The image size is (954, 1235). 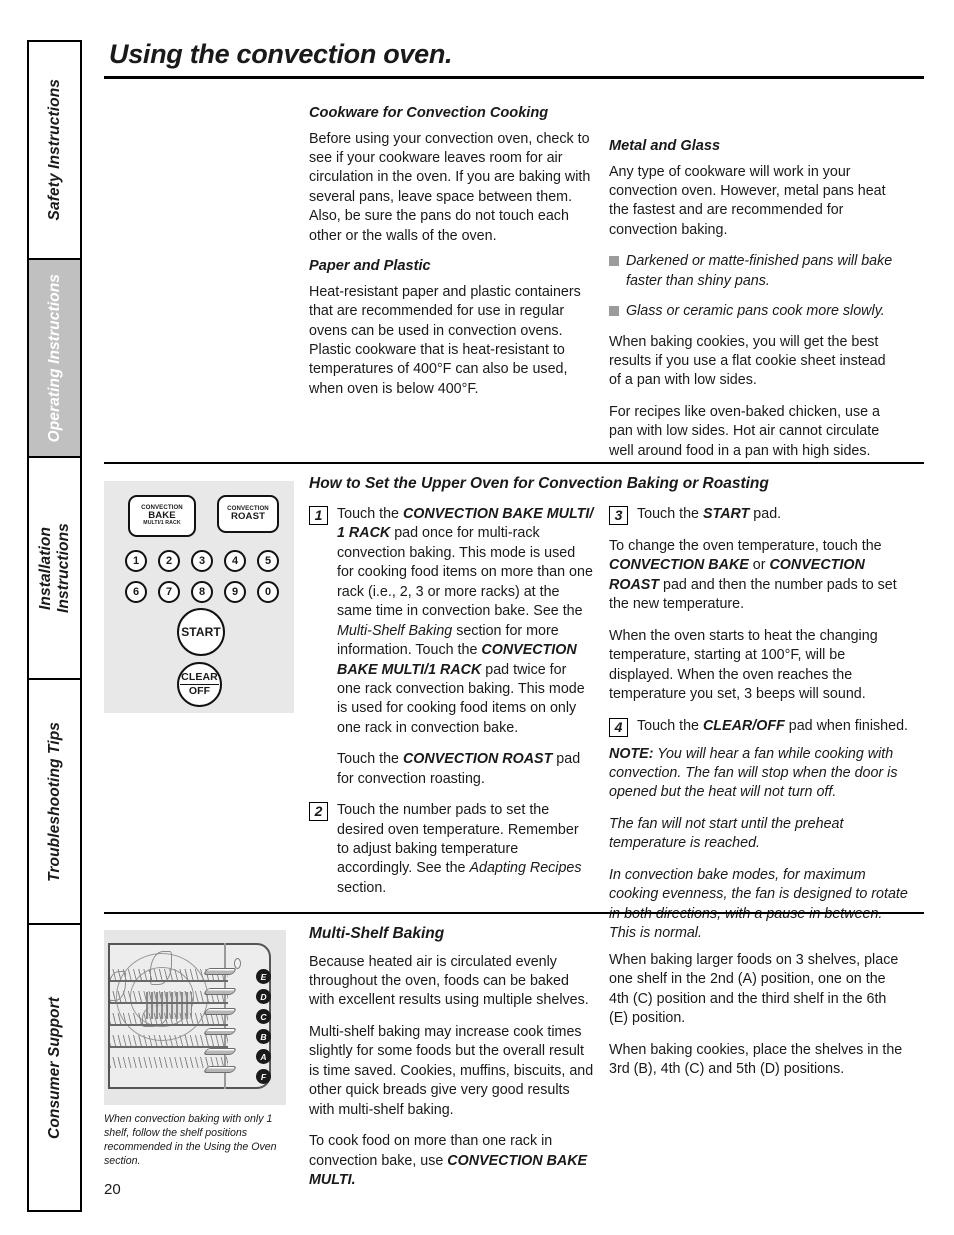 What do you see at coordinates (162, 516) in the screenshot?
I see `convection-bake-pad: CONVECTION BAKE MULTI/1 RACK` at bounding box center [162, 516].